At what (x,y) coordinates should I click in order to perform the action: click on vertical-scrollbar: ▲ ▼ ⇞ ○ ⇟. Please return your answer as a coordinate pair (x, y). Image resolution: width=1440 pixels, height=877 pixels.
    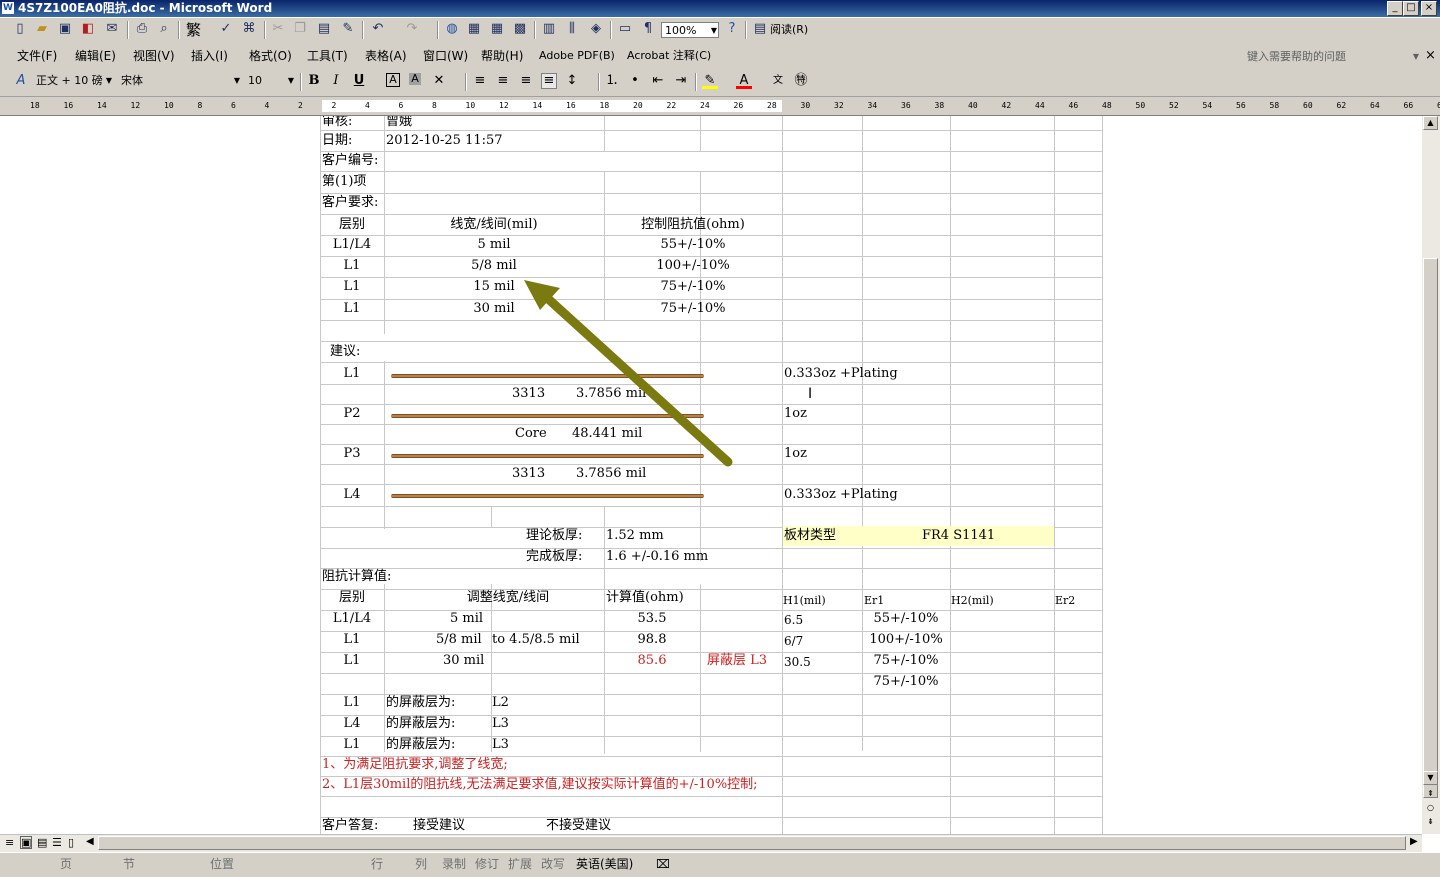
    Looking at the image, I should click on (1431, 475).